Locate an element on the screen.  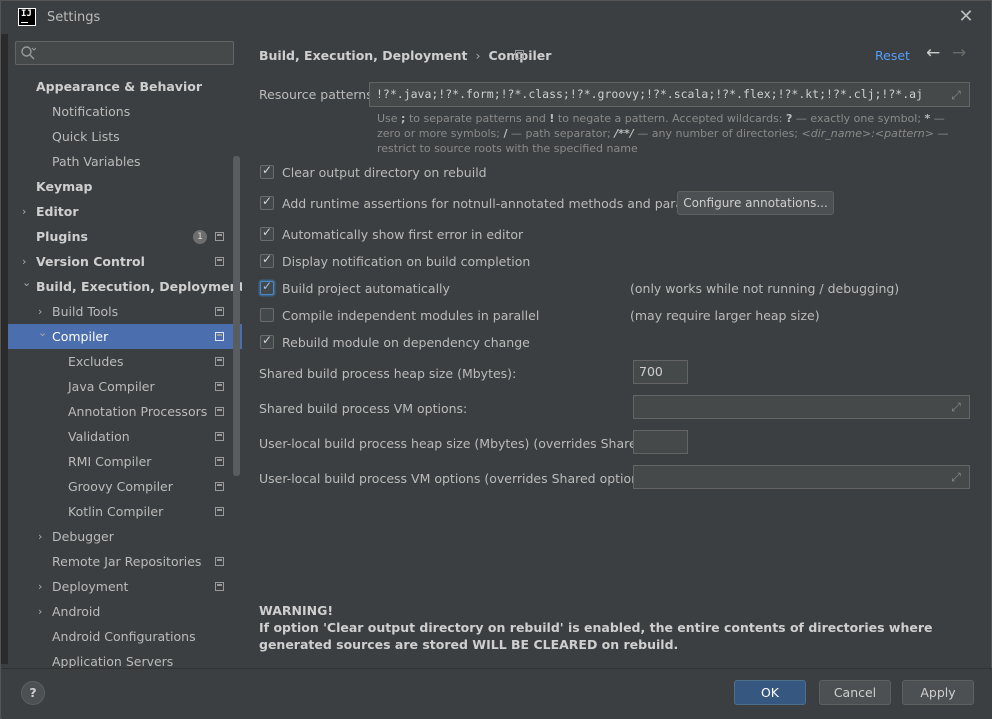
ok-button: OK is located at coordinates (770, 692).